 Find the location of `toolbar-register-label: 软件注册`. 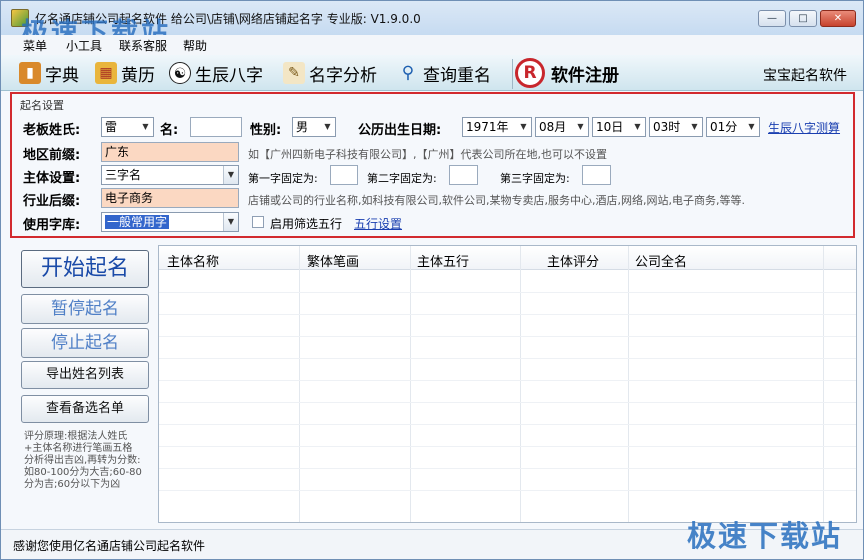

toolbar-register-label: 软件注册 is located at coordinates (585, 75).